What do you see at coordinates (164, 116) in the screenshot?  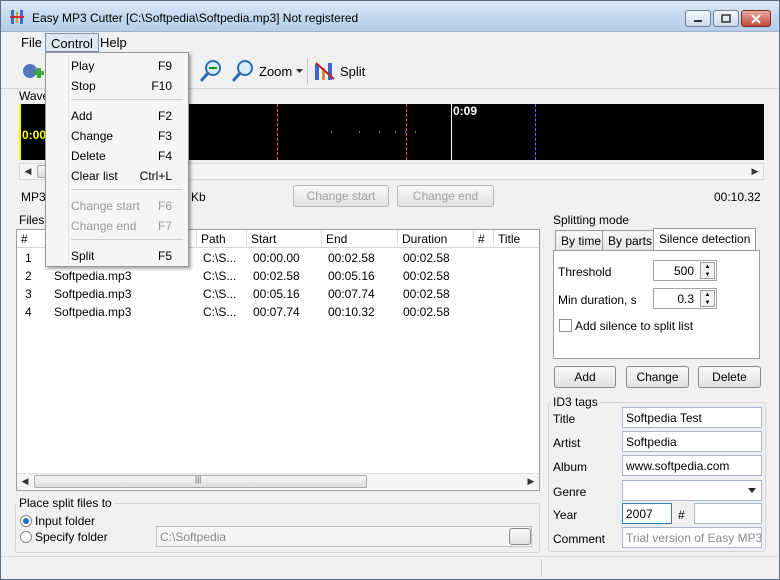 I see `menu-item-add-shortcut: F2` at bounding box center [164, 116].